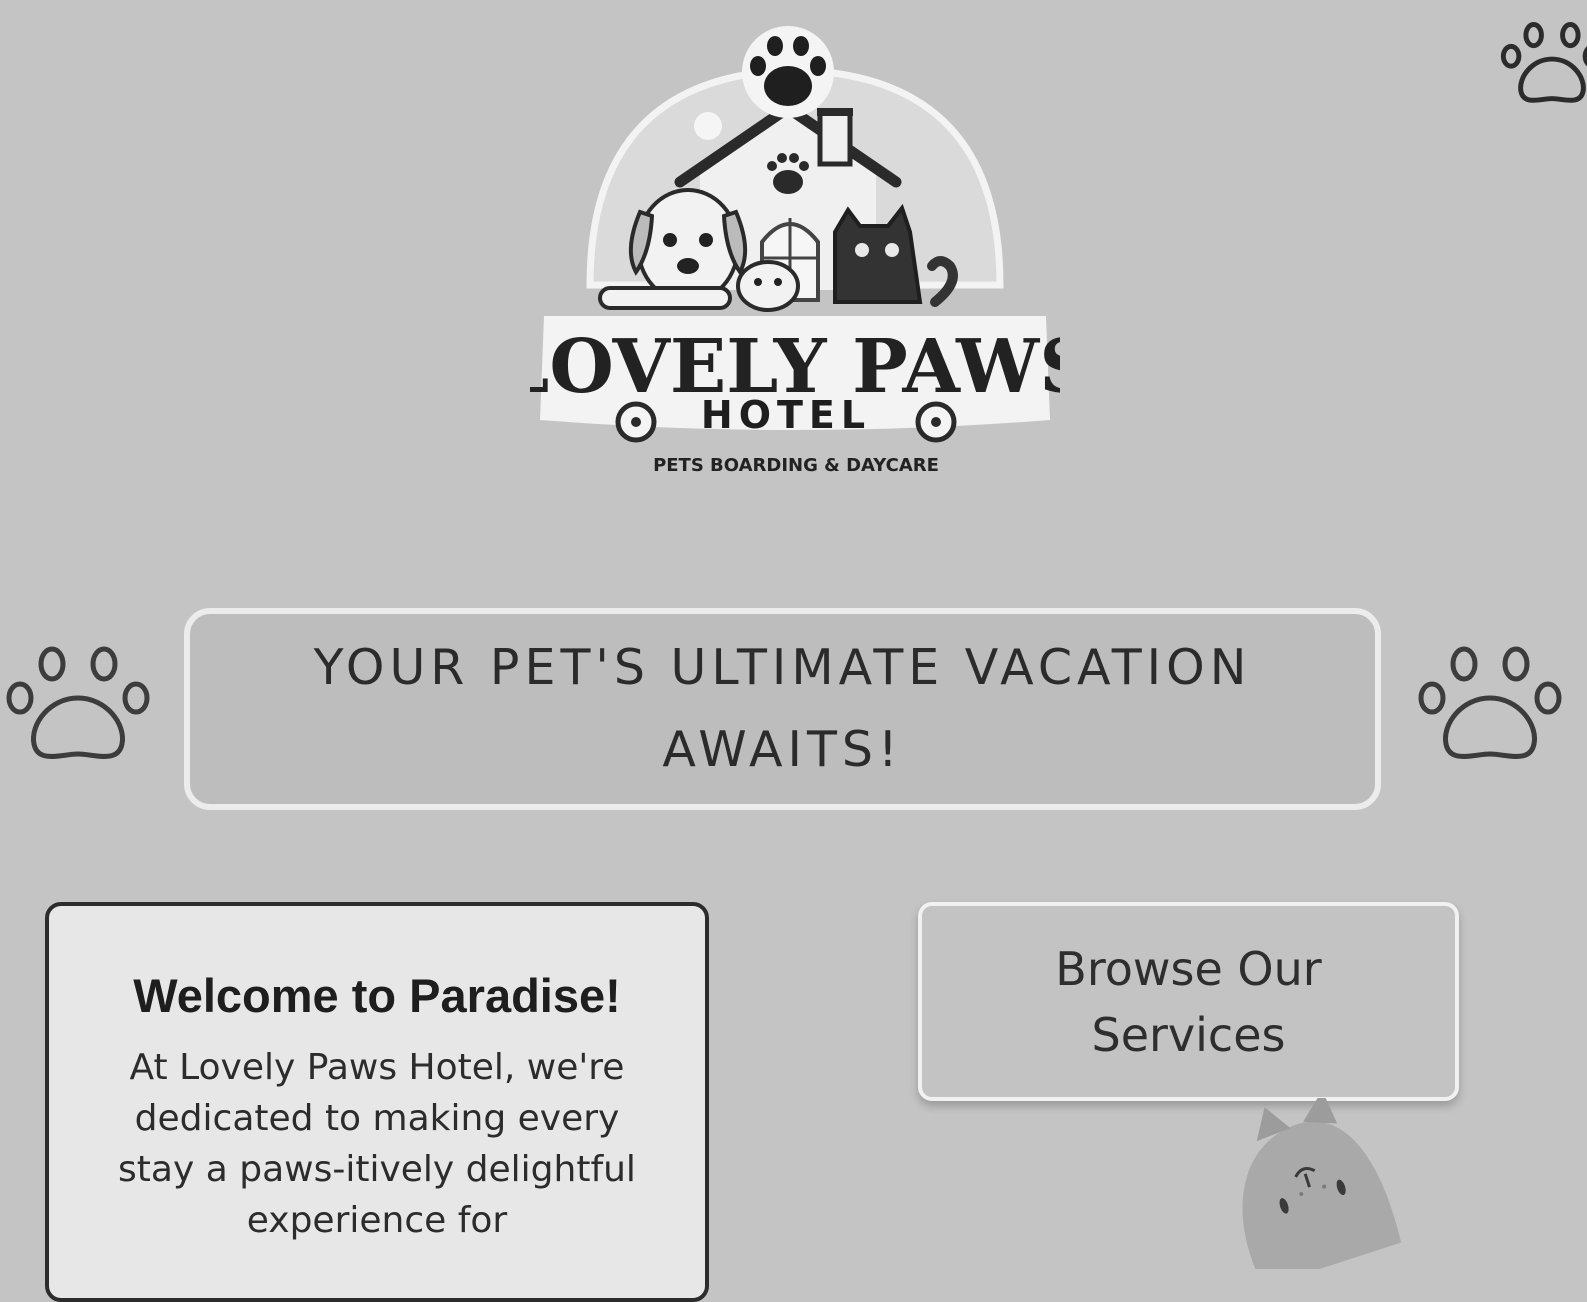 The image size is (1587, 1302). I want to click on hero-tagline-banner: YOUR PET'S ULTIMATE VACATION AWAITS!, so click(782, 709).